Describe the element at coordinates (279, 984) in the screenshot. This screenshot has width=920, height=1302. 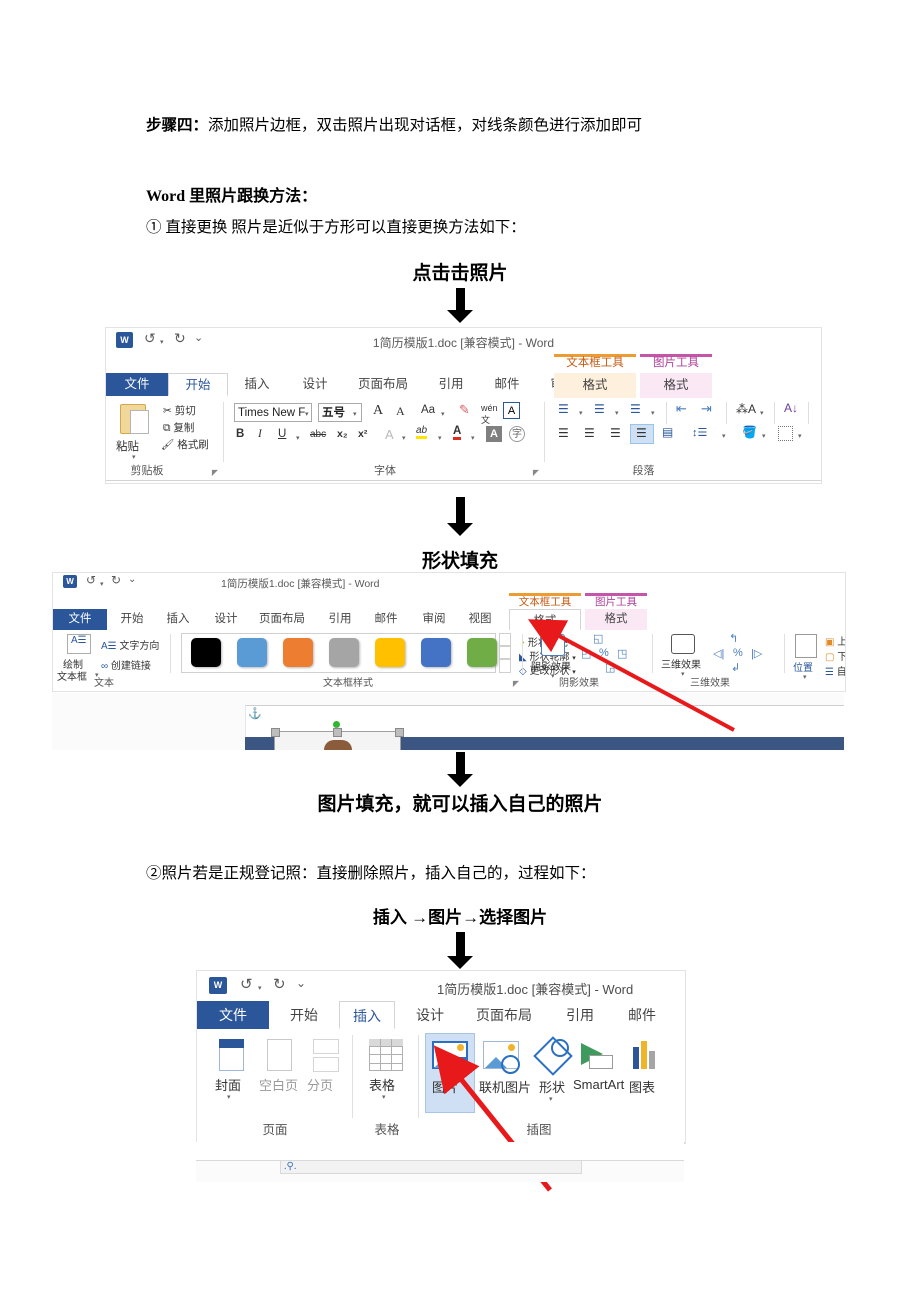
I see `redo-icon: ↻` at that location.